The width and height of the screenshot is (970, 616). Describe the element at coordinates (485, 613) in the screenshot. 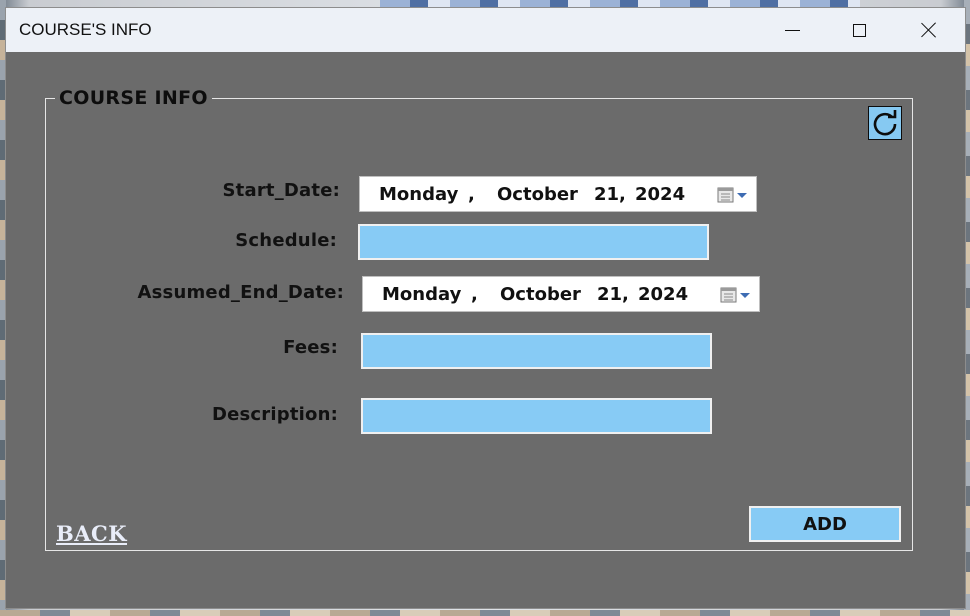

I see `background-bottom` at that location.